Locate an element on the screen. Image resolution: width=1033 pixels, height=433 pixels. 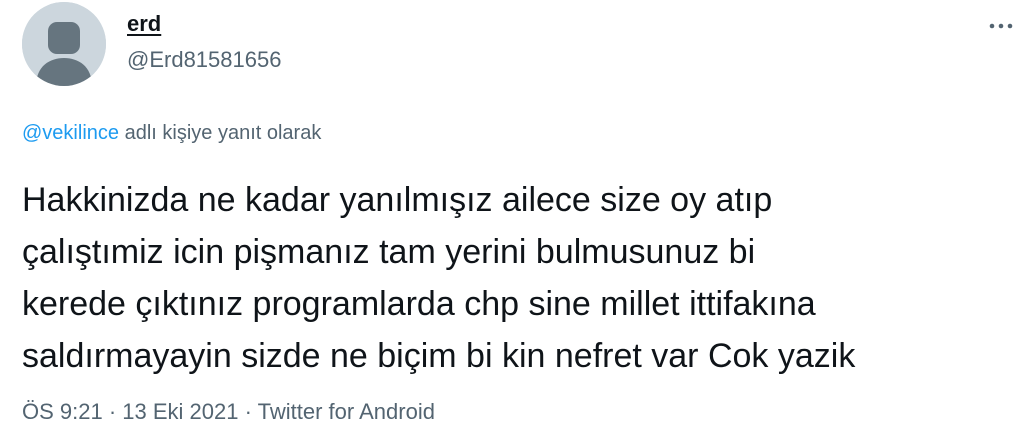
tweet-date-link: 13 Eki 2021 is located at coordinates (180, 411).